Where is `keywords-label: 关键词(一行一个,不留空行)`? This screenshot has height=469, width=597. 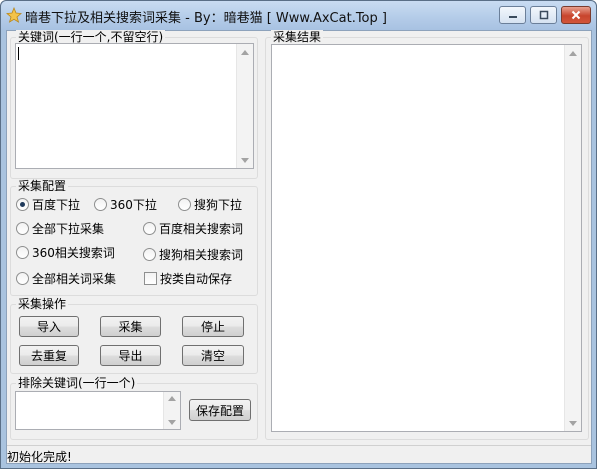 keywords-label: 关键词(一行一个,不留空行) is located at coordinates (91, 37).